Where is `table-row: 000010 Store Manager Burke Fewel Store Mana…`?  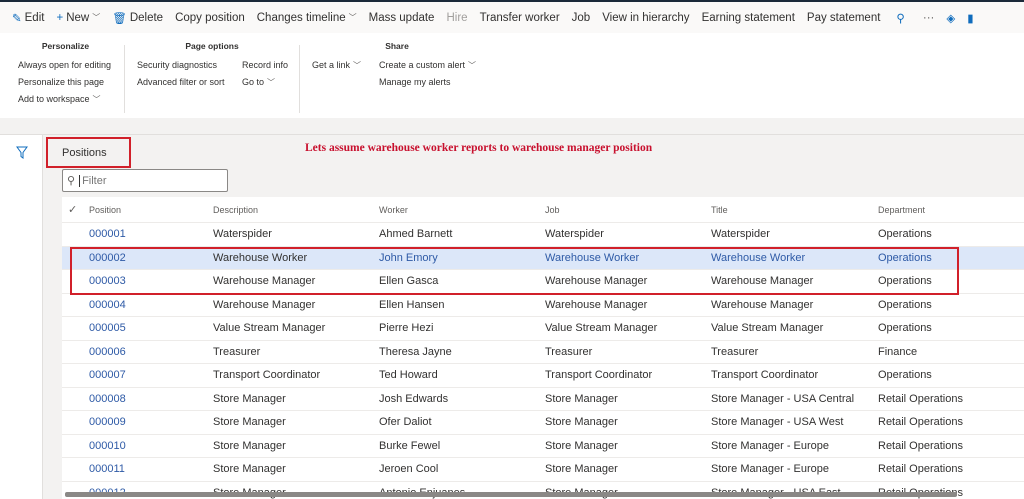
table-row: 000010 Store Manager Burke Fewel Store Mana… is located at coordinates (543, 446).